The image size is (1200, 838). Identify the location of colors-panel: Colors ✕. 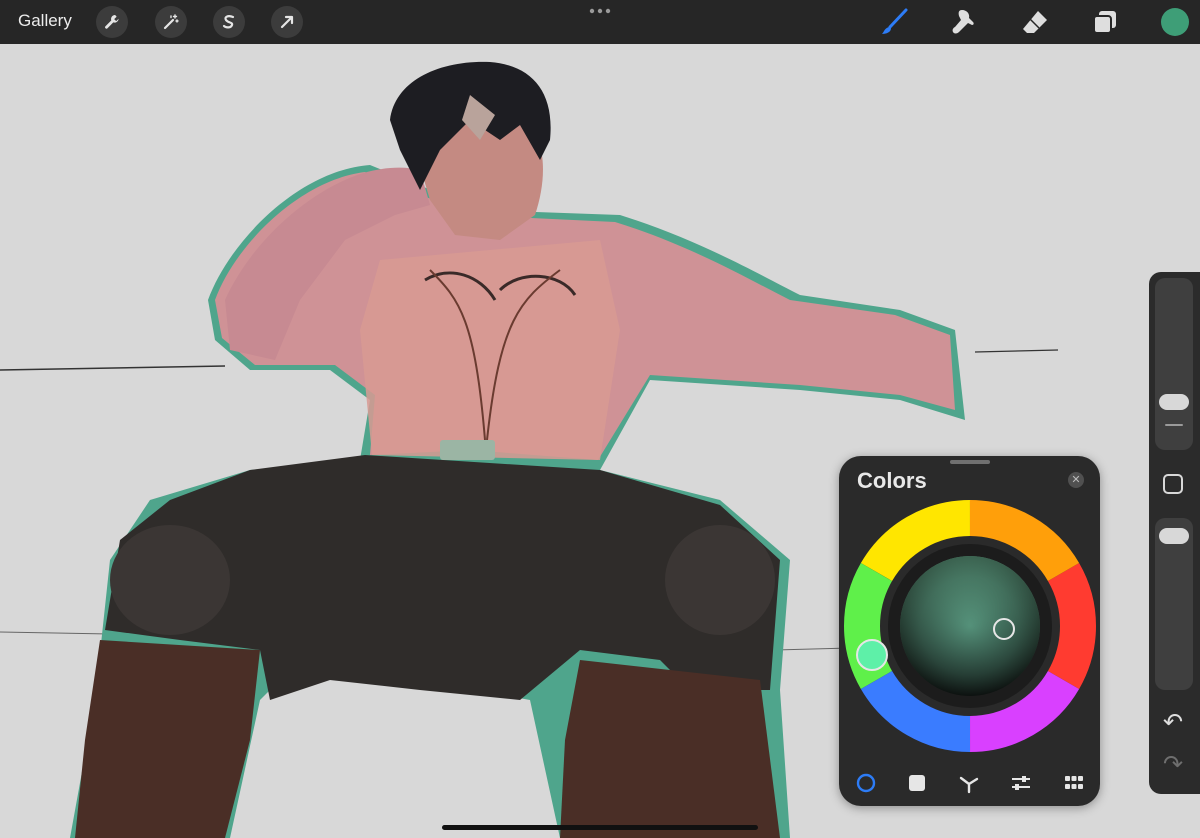
(969, 631).